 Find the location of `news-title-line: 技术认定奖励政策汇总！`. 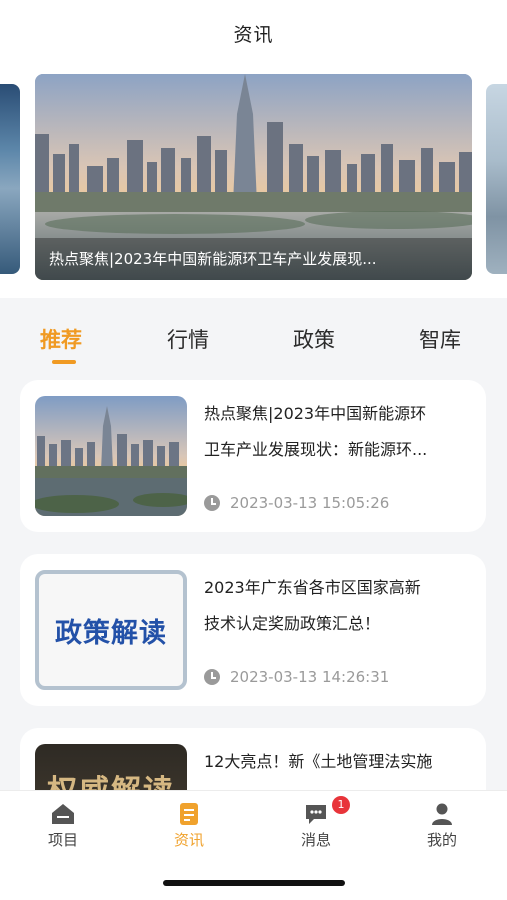

news-title-line: 技术认定奖励政策汇总！ is located at coordinates (292, 623).